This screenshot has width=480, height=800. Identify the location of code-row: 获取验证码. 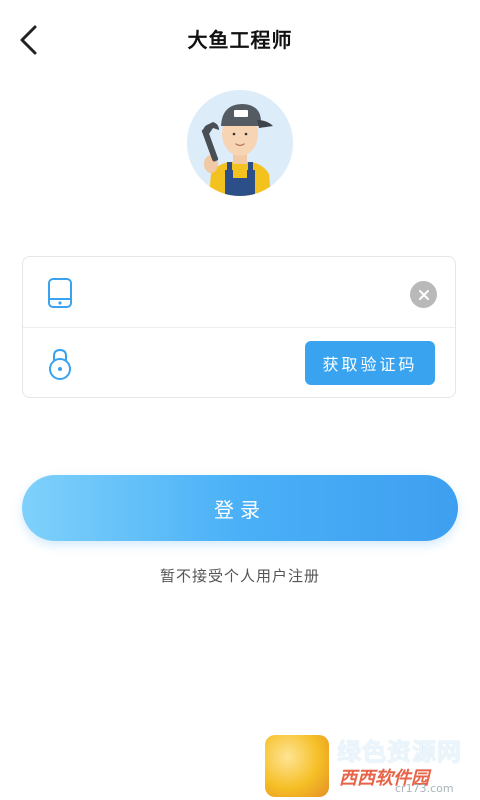
(239, 363).